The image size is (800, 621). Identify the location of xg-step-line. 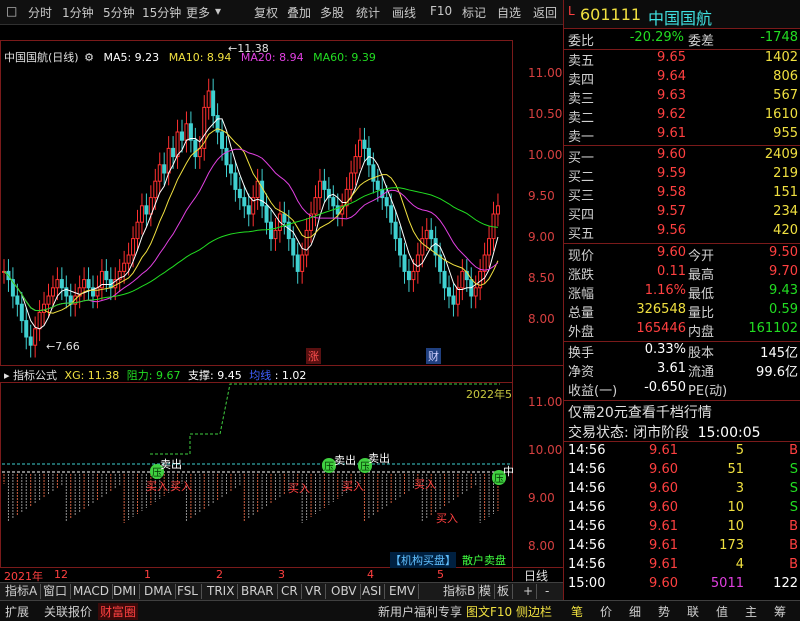
(325, 419).